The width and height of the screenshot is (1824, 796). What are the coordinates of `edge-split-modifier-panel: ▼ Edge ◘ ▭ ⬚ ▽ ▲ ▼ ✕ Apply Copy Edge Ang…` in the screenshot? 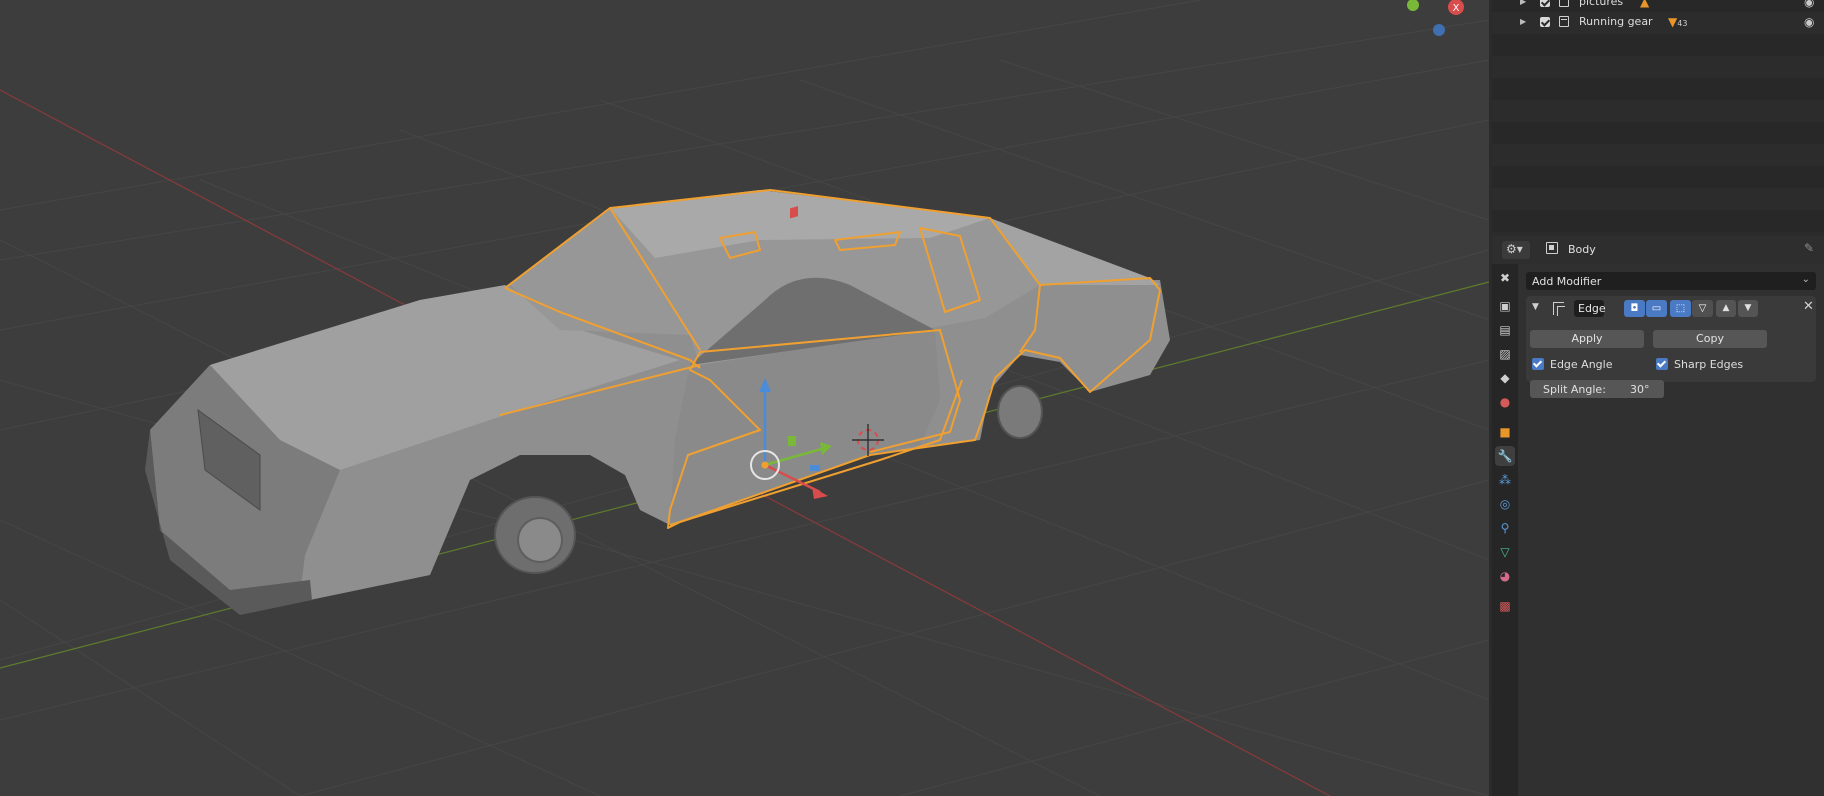 It's located at (1671, 347).